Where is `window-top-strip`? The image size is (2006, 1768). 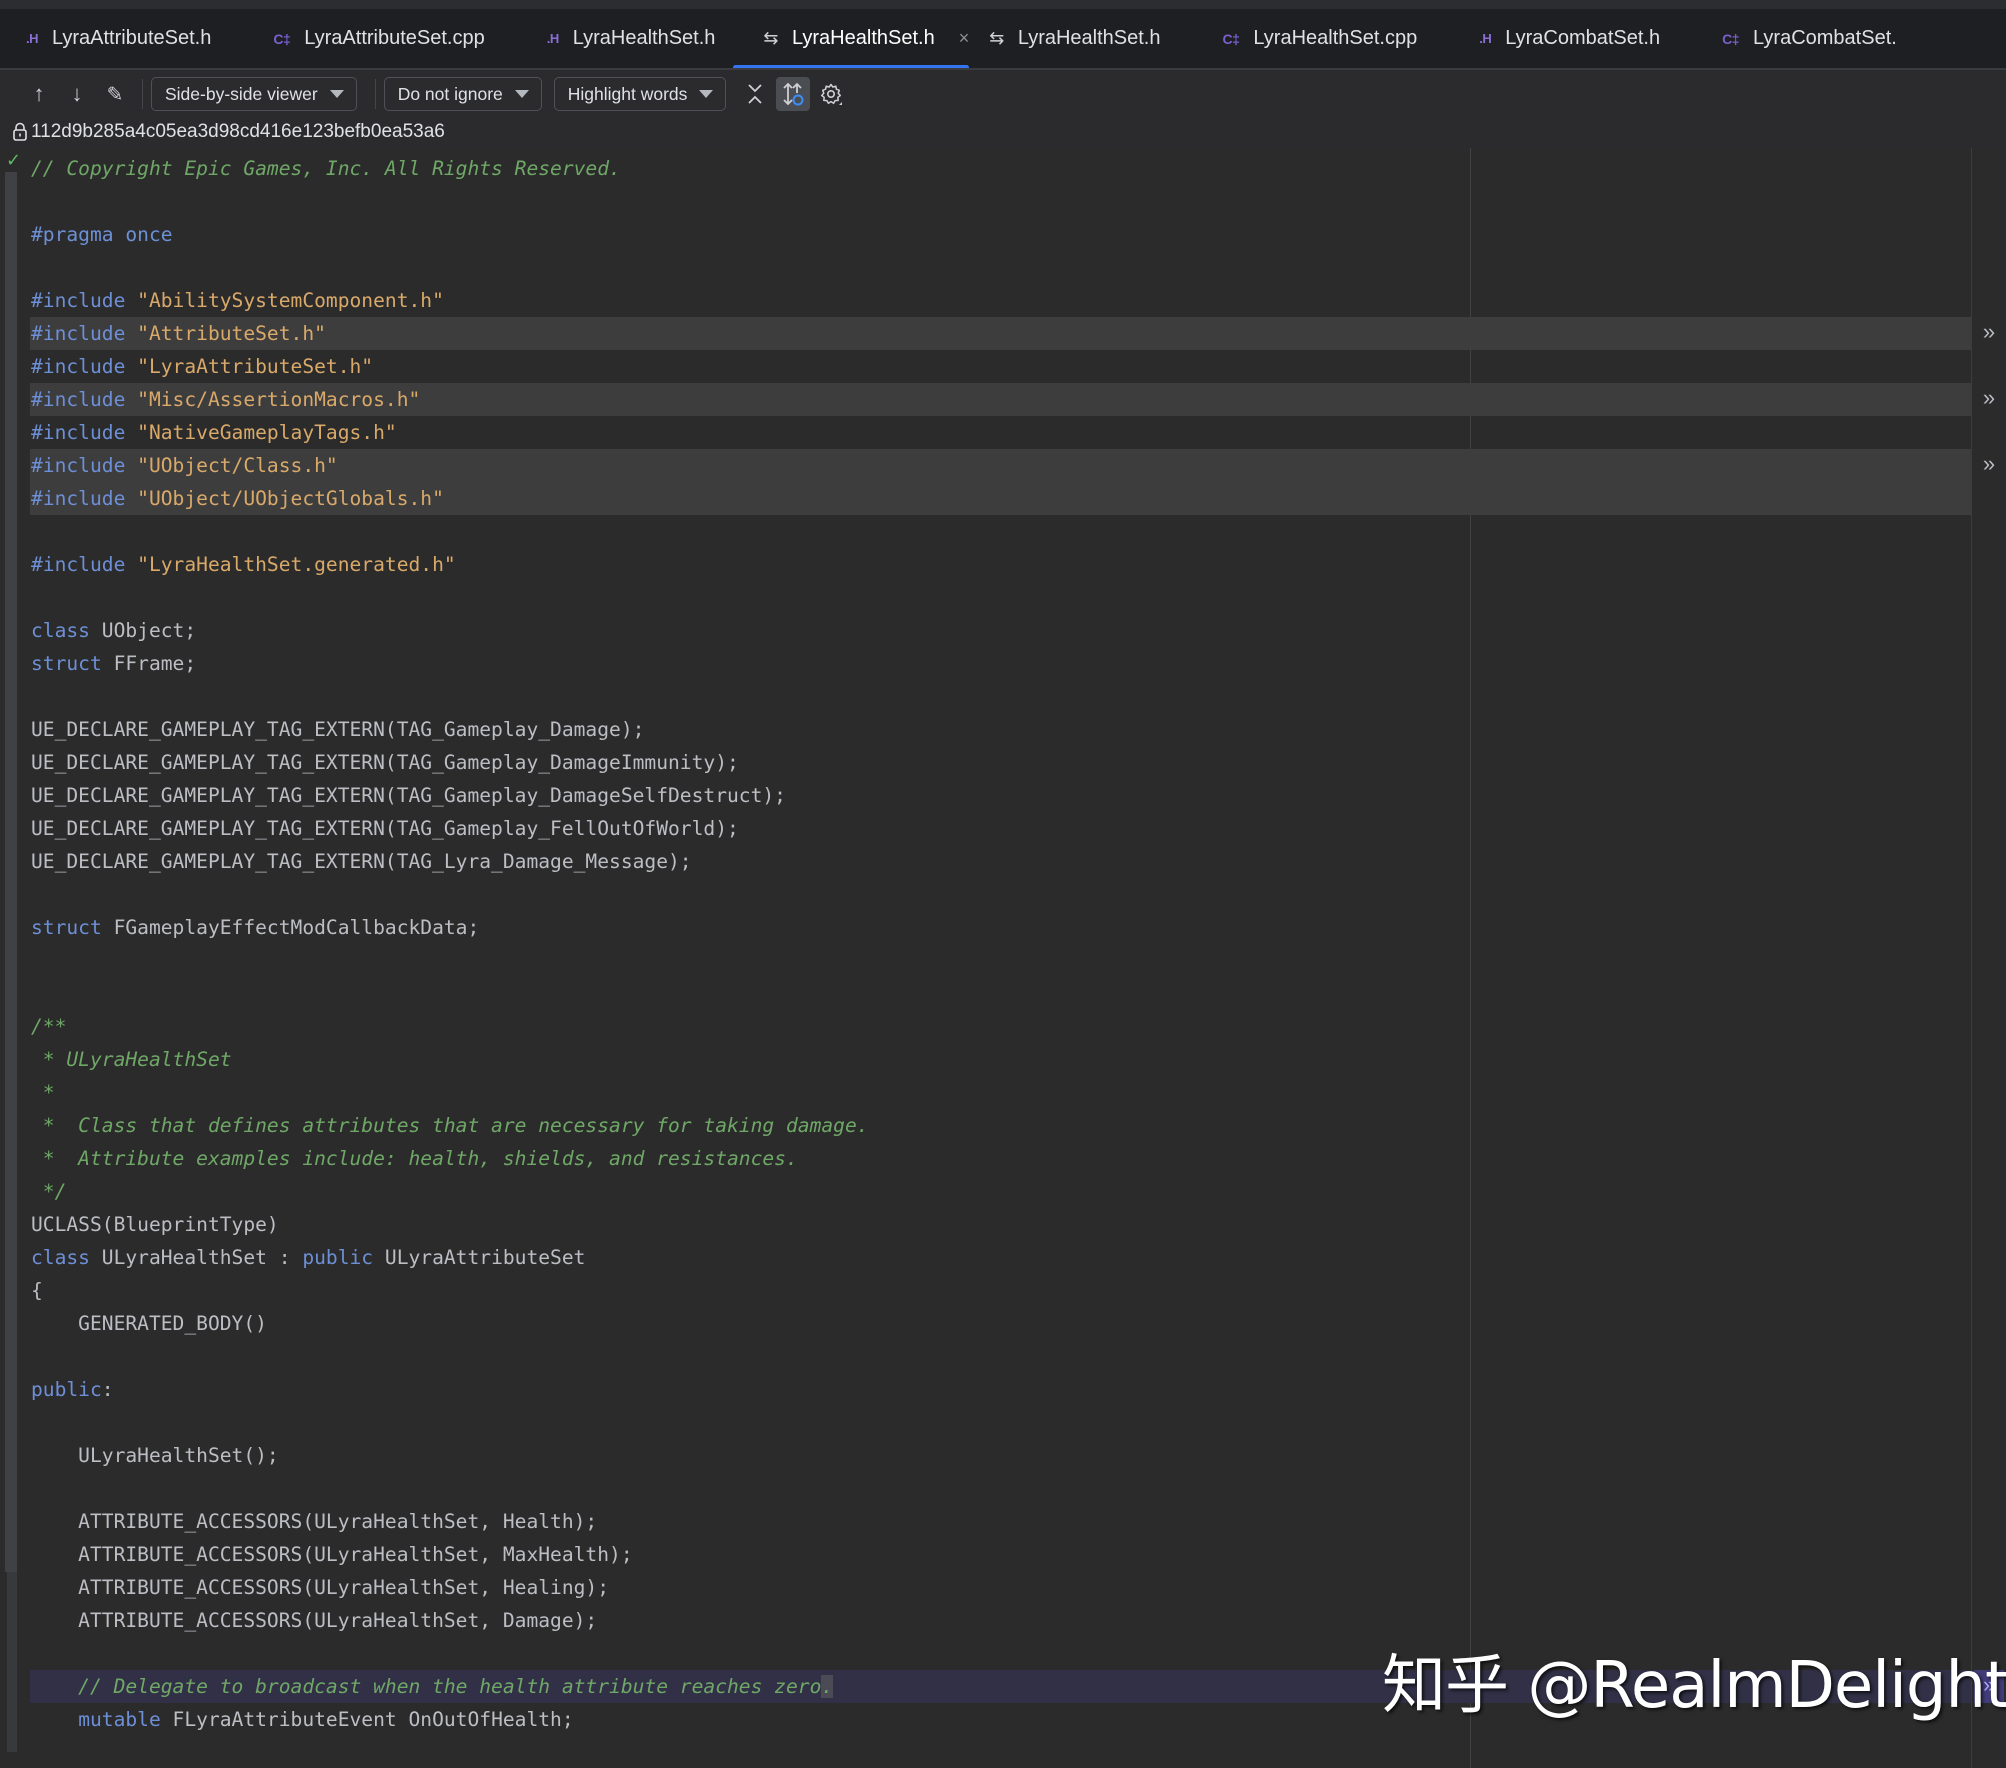
window-top-strip is located at coordinates (1003, 4).